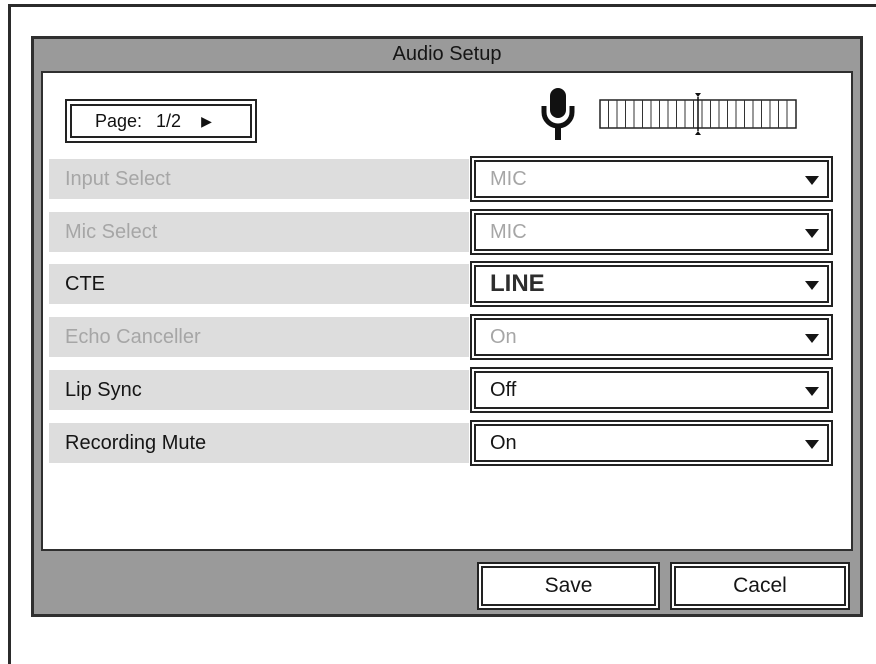 The width and height of the screenshot is (876, 664). I want to click on page-label: Page:, so click(119, 120).